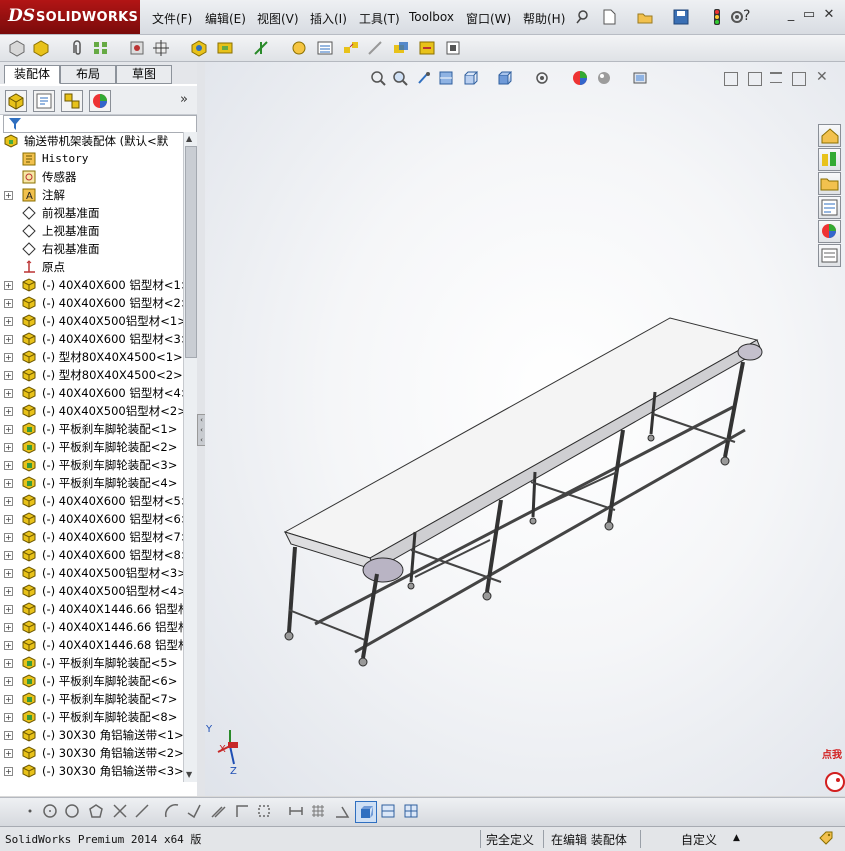 The height and width of the screenshot is (851, 845). What do you see at coordinates (604, 78) in the screenshot?
I see `apply-scene-icon` at bounding box center [604, 78].